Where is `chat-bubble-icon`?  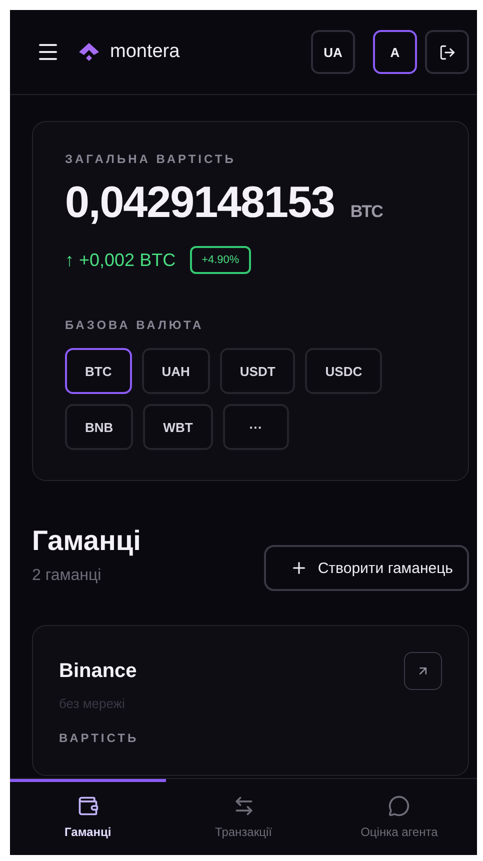
chat-bubble-icon is located at coordinates (399, 806).